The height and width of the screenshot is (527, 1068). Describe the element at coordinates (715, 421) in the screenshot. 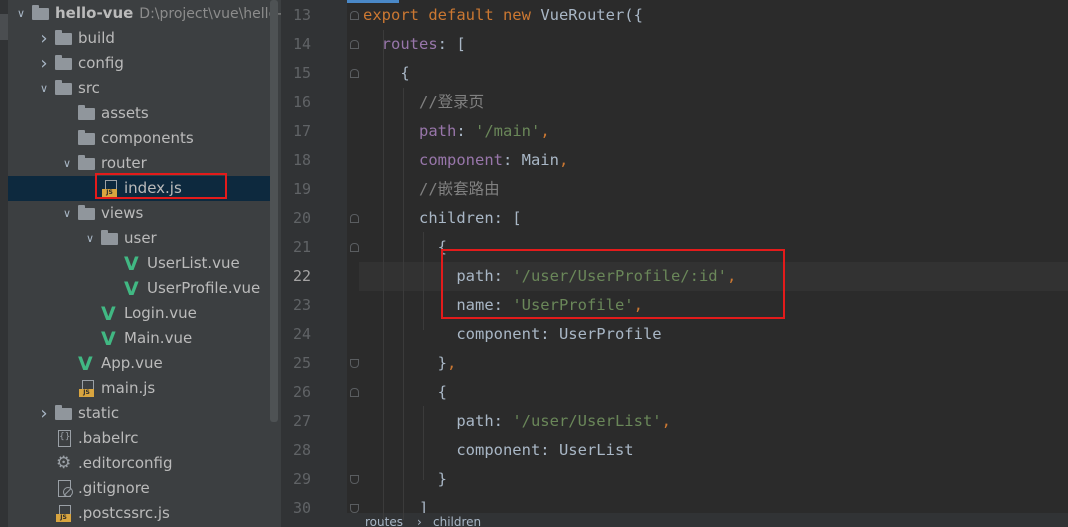

I see `code-line: path: '/user/UserList',` at that location.